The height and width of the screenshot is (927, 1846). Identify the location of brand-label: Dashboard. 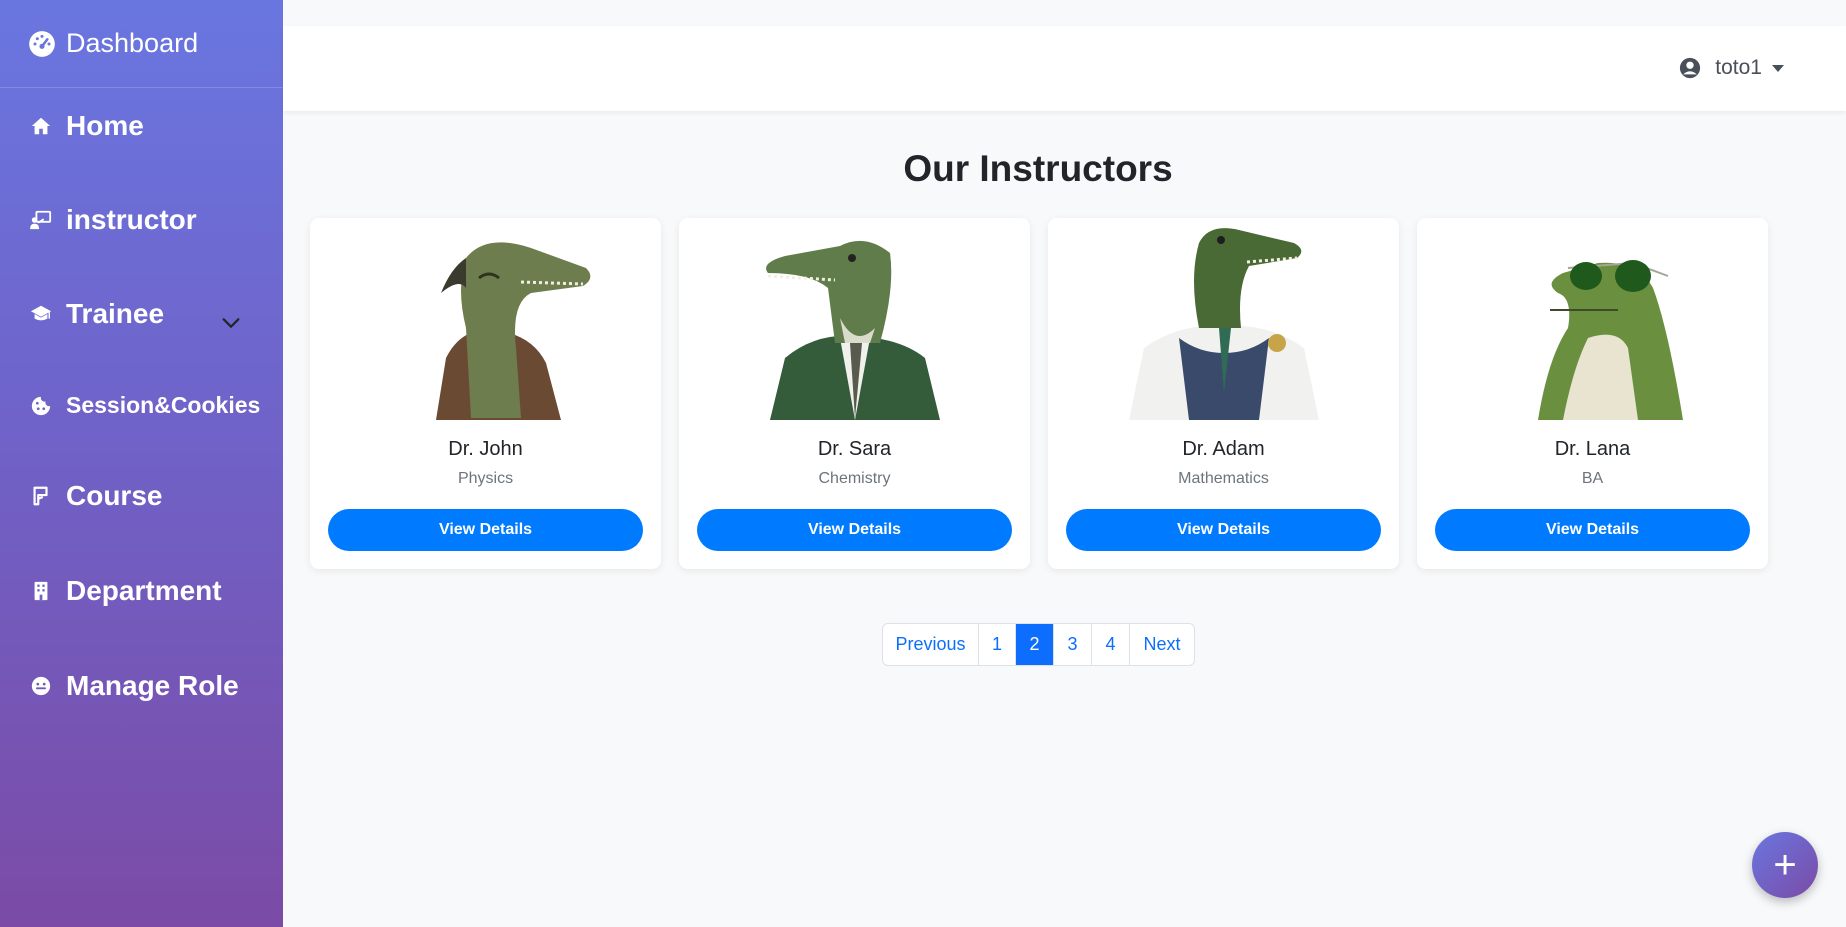
(132, 43).